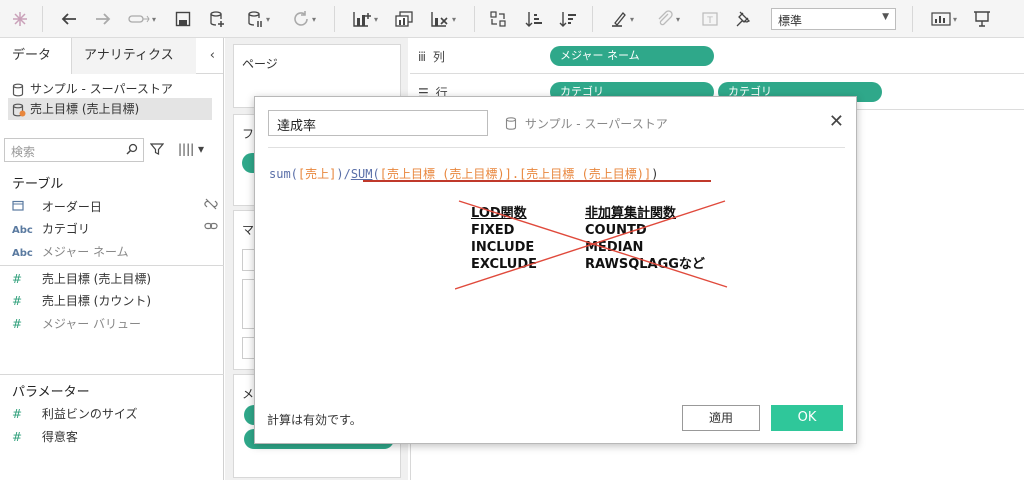 This screenshot has height=480, width=1024. Describe the element at coordinates (668, 19) in the screenshot. I see `group-members-icon: ▾` at that location.